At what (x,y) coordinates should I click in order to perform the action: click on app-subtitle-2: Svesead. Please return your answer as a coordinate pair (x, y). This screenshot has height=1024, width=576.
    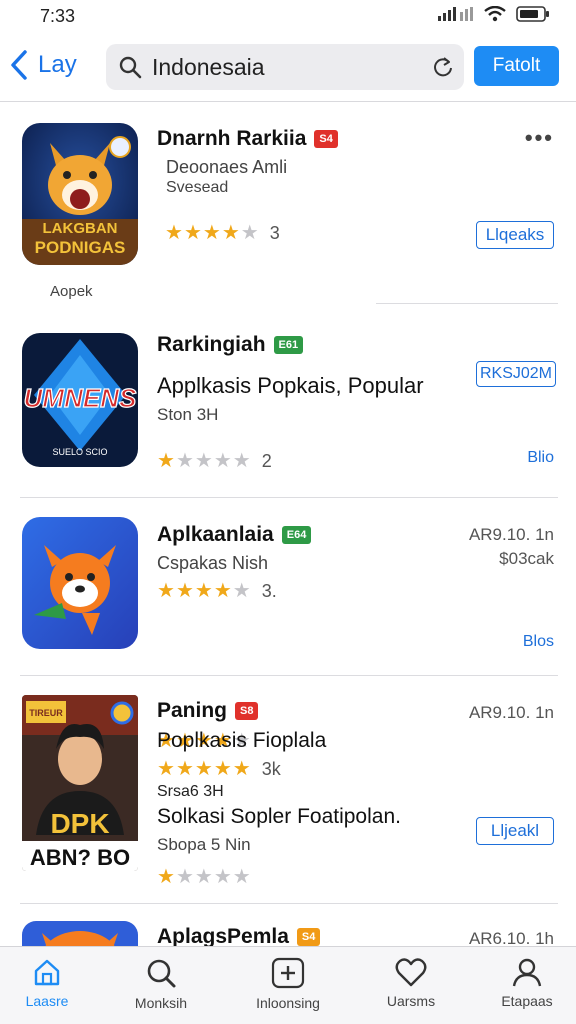
    Looking at the image, I should click on (197, 187).